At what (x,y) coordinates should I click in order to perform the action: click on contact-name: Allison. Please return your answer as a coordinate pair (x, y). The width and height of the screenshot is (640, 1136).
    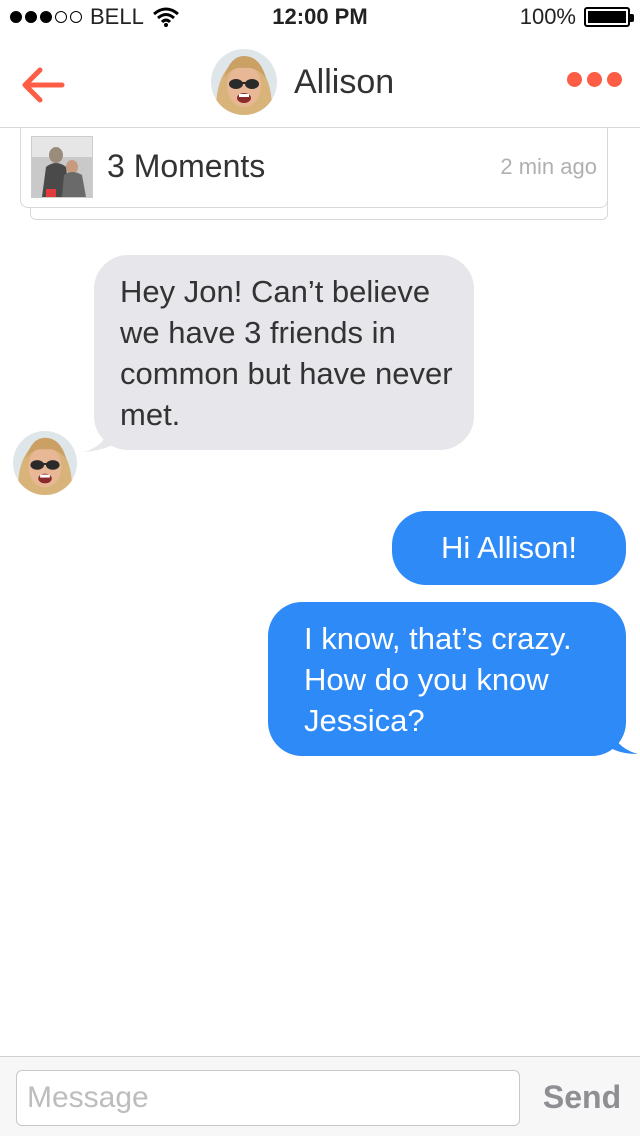
    Looking at the image, I should click on (344, 81).